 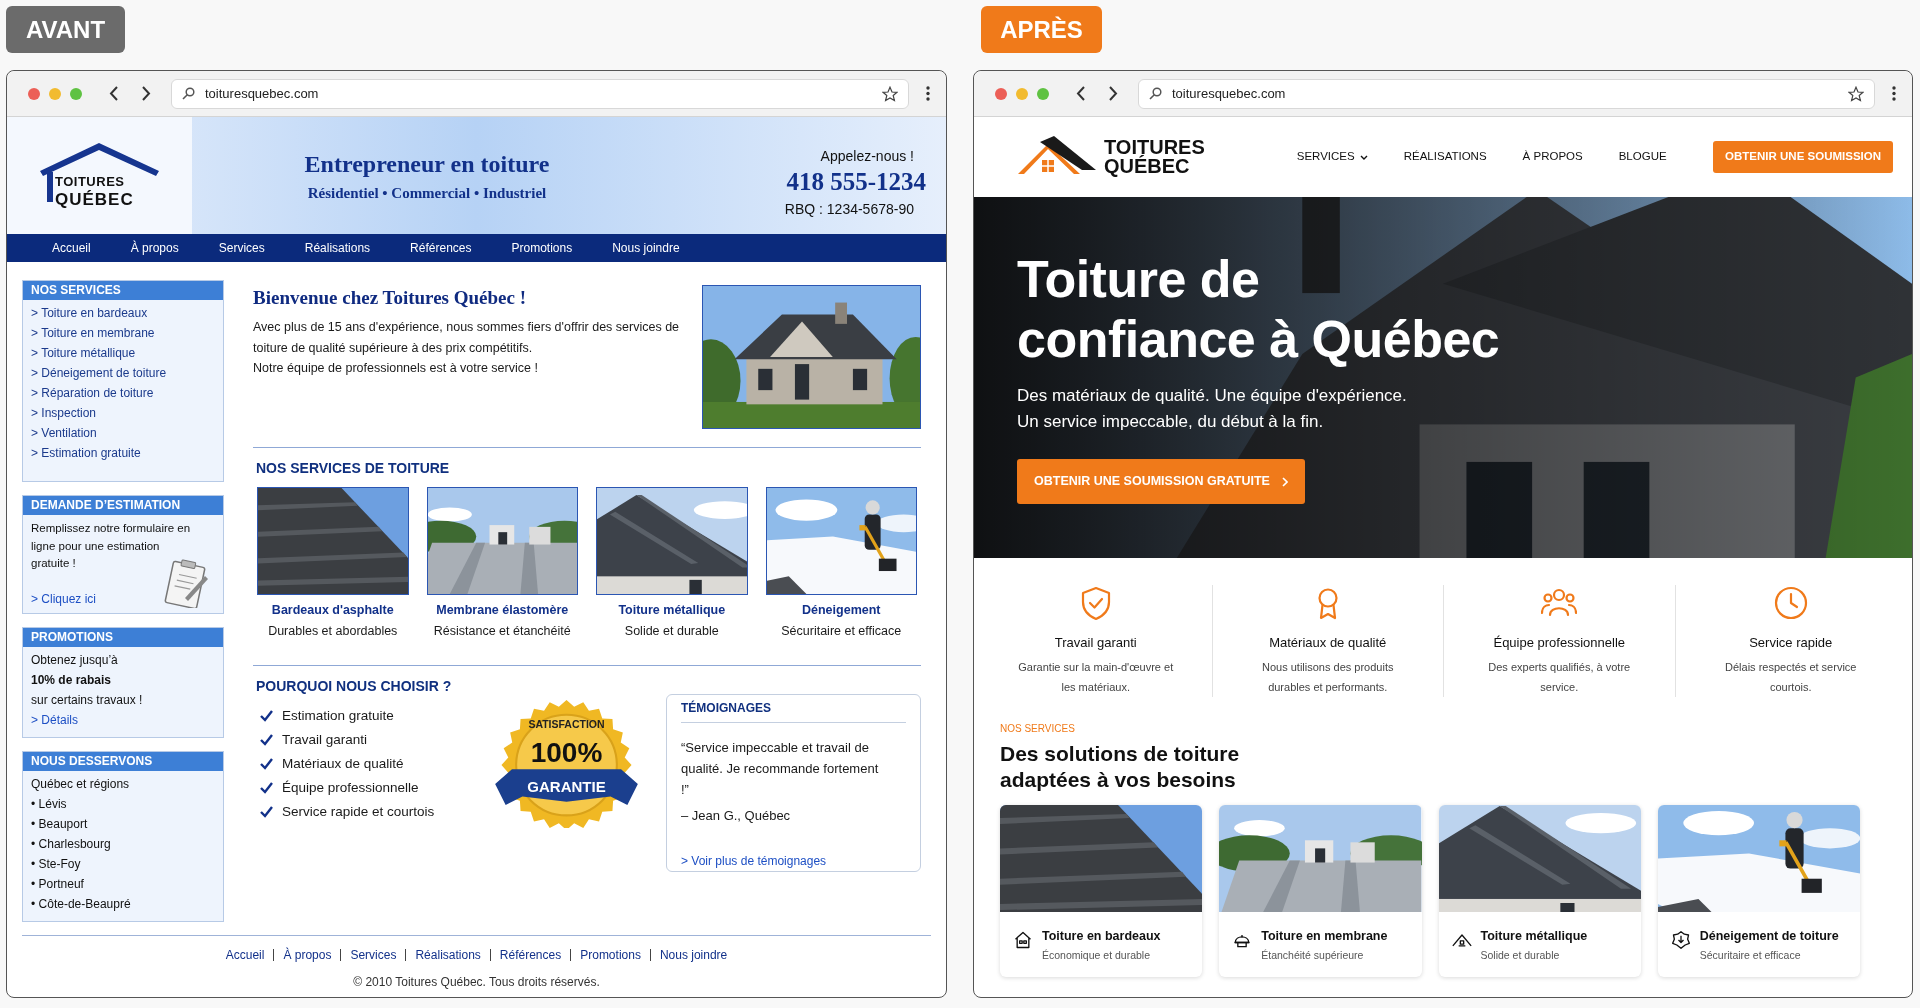 What do you see at coordinates (188, 93) in the screenshot?
I see `search-icon` at bounding box center [188, 93].